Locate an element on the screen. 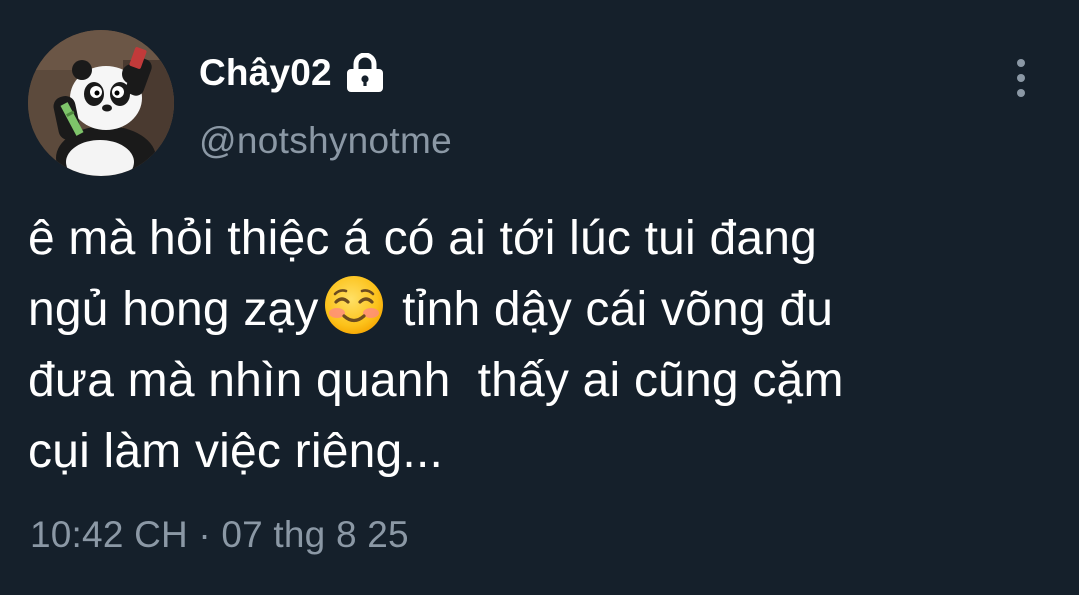 The width and height of the screenshot is (1079, 595). tweet-text-line-3: đưa mà nhìn quanh thấy ai cũng cặm is located at coordinates (436, 380).